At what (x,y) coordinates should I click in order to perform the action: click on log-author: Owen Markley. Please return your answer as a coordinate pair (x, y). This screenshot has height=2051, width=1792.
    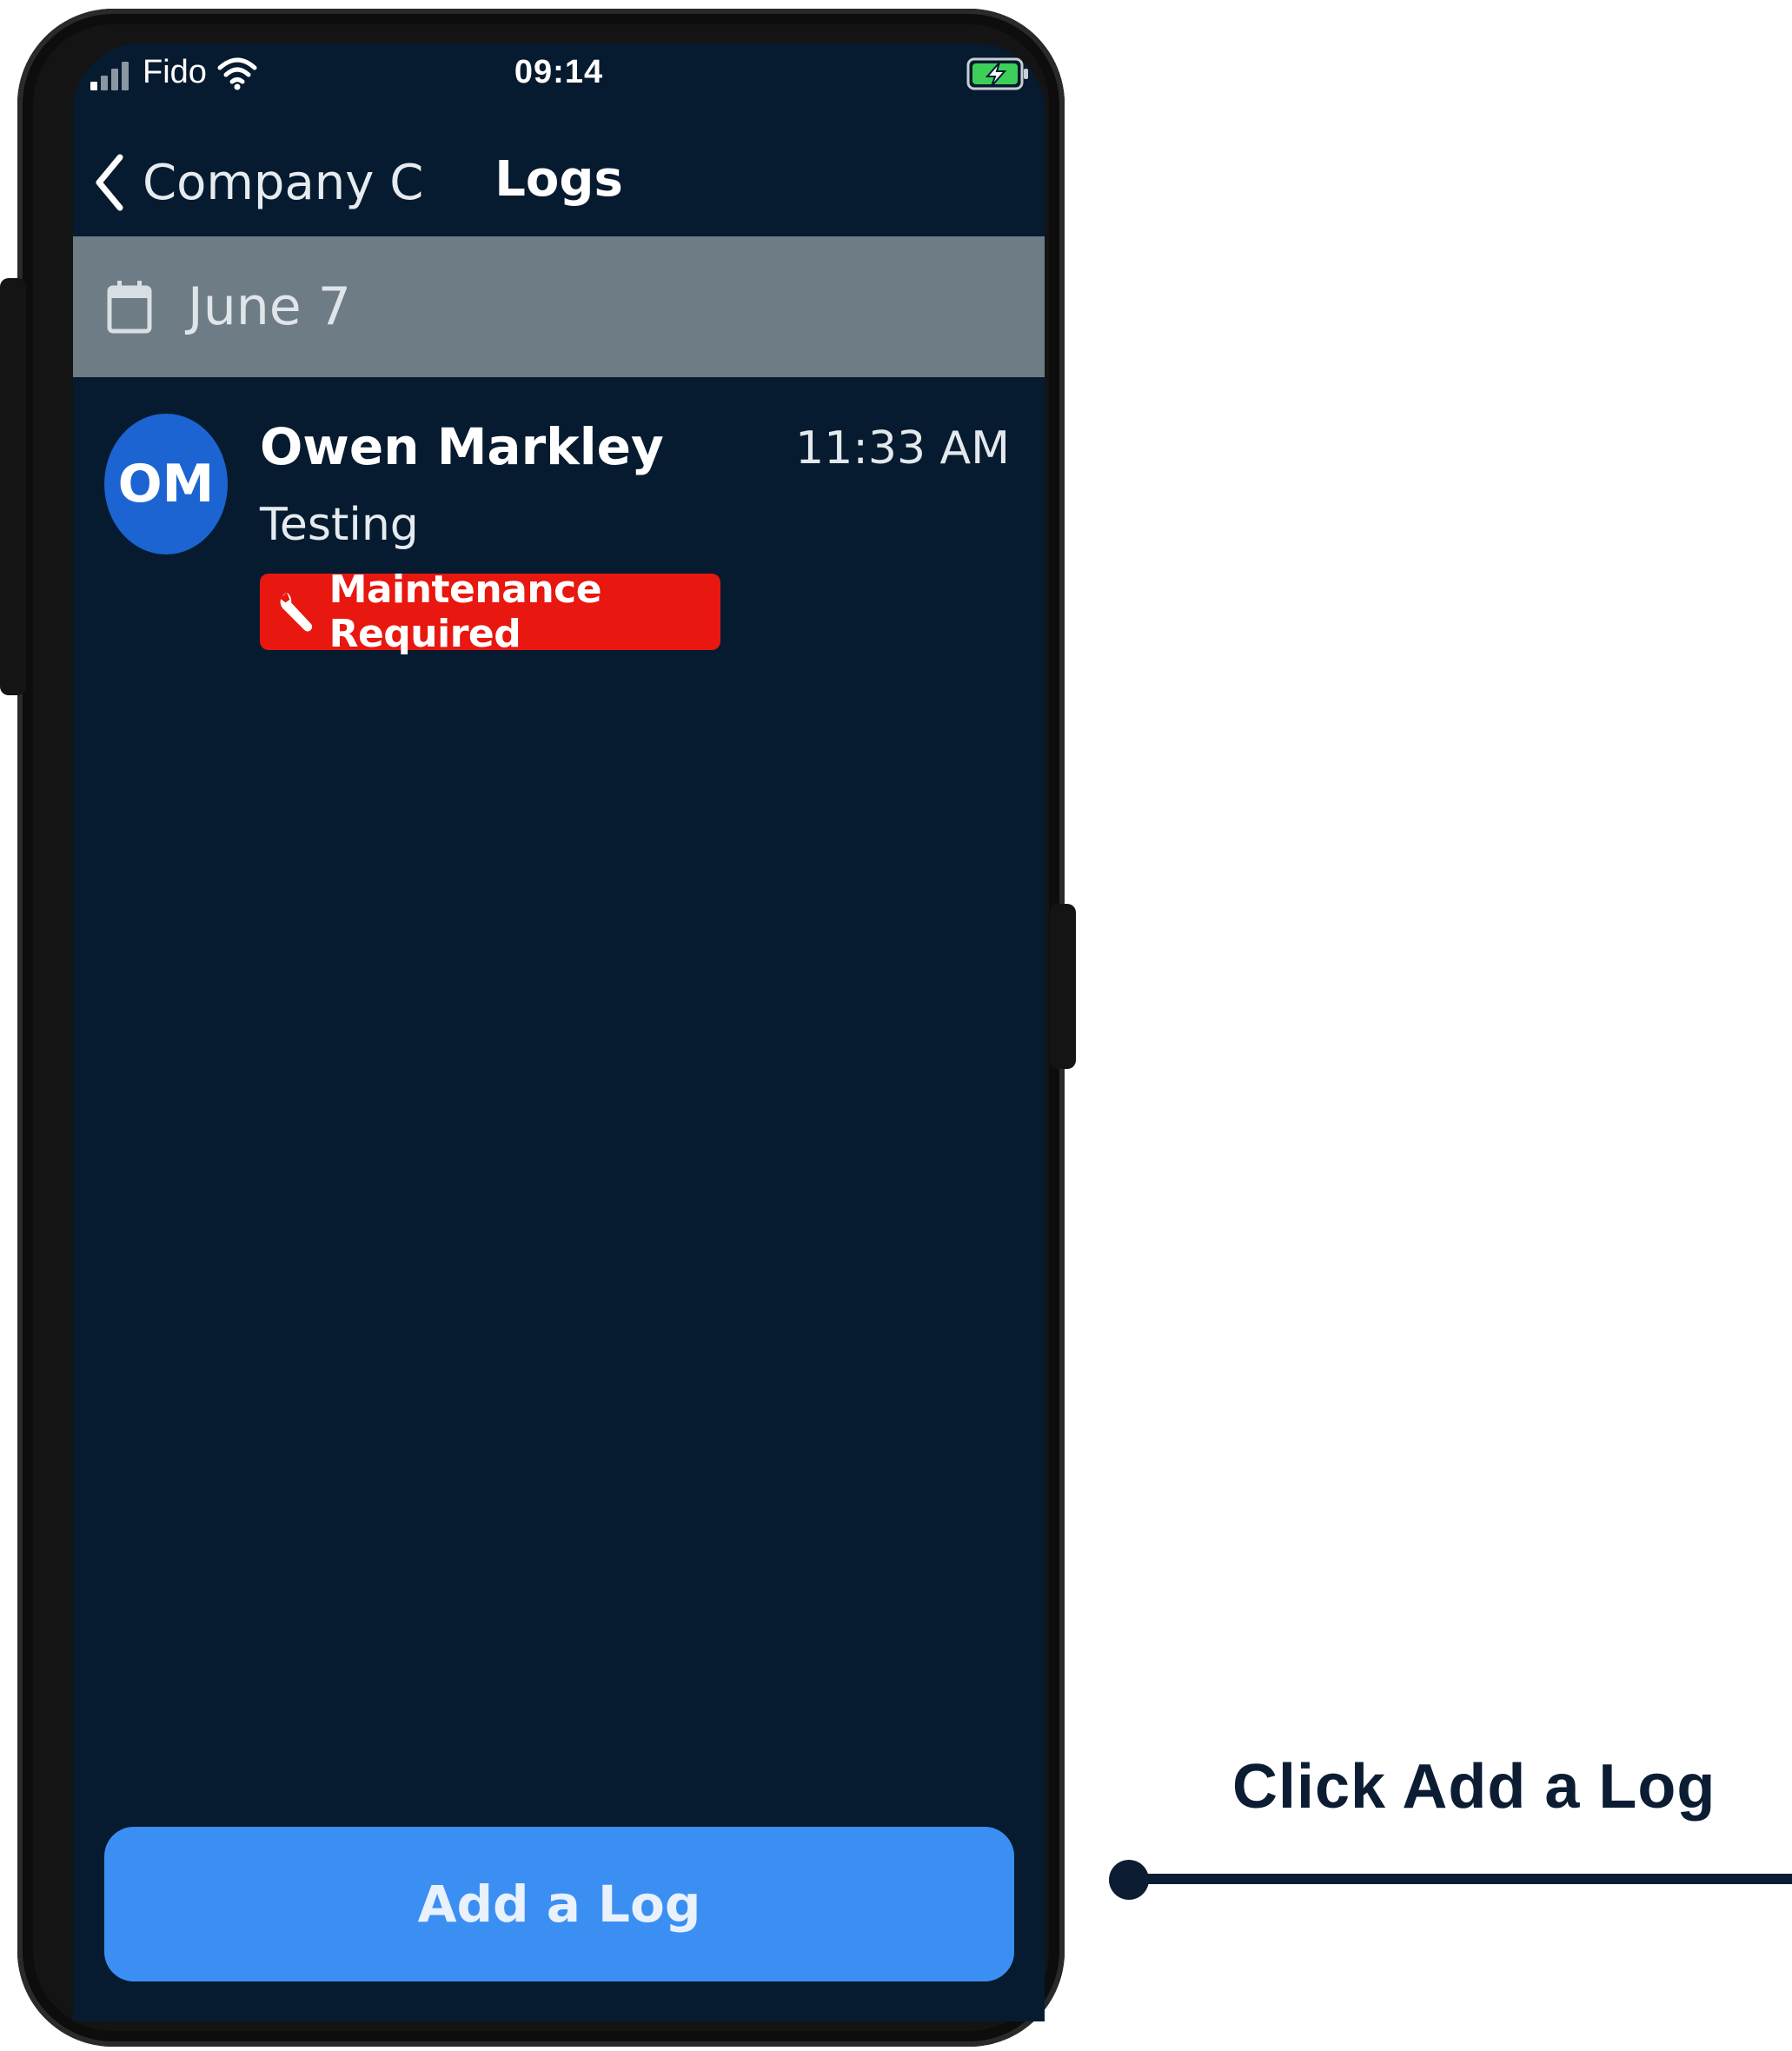
    Looking at the image, I should click on (462, 447).